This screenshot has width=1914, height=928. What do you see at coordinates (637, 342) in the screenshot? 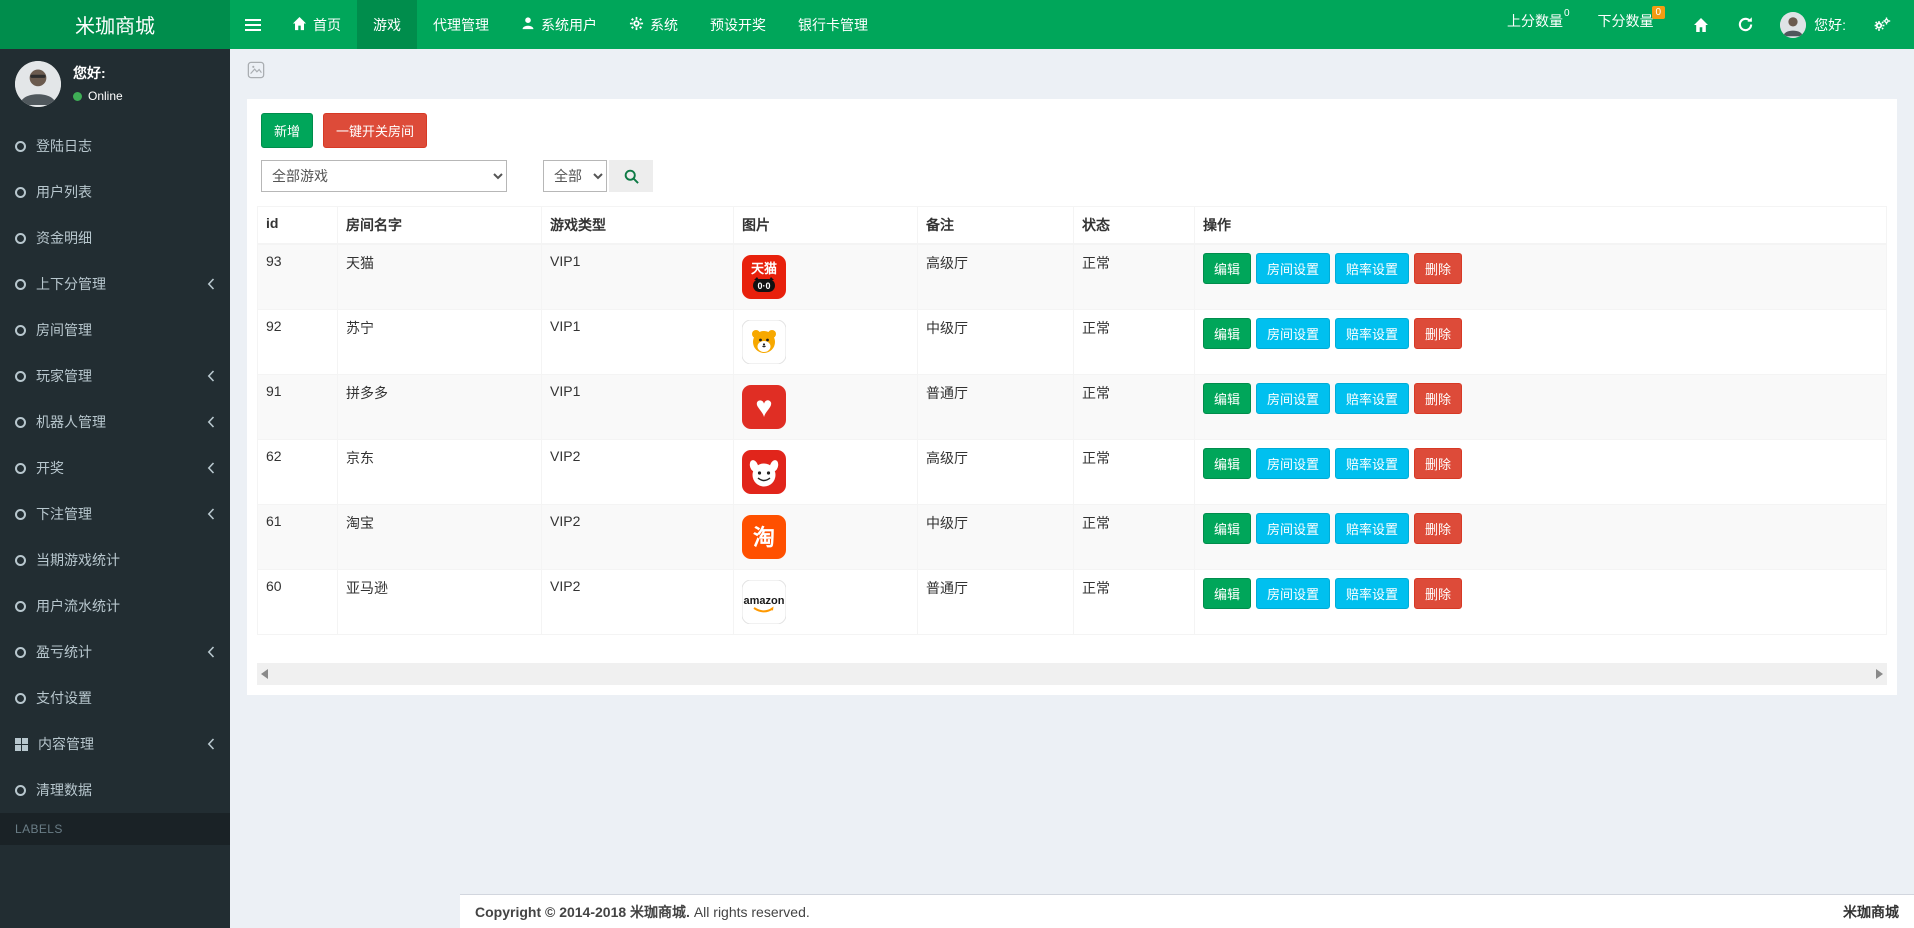
I see `game-type: VIP1` at bounding box center [637, 342].